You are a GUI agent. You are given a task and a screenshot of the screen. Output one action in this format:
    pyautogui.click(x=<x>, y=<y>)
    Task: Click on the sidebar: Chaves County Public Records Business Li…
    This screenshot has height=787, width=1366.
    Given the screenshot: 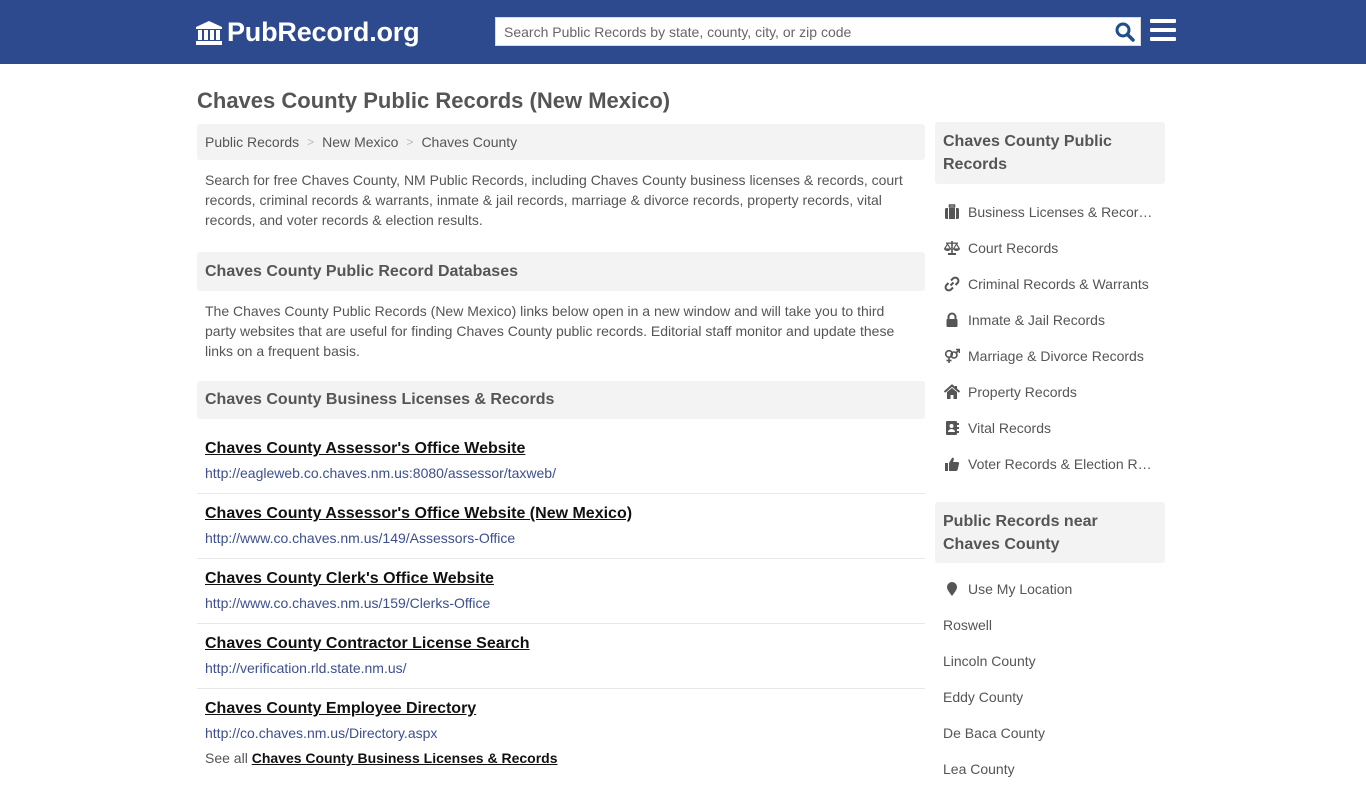 What is the action you would take?
    pyautogui.click(x=1050, y=454)
    